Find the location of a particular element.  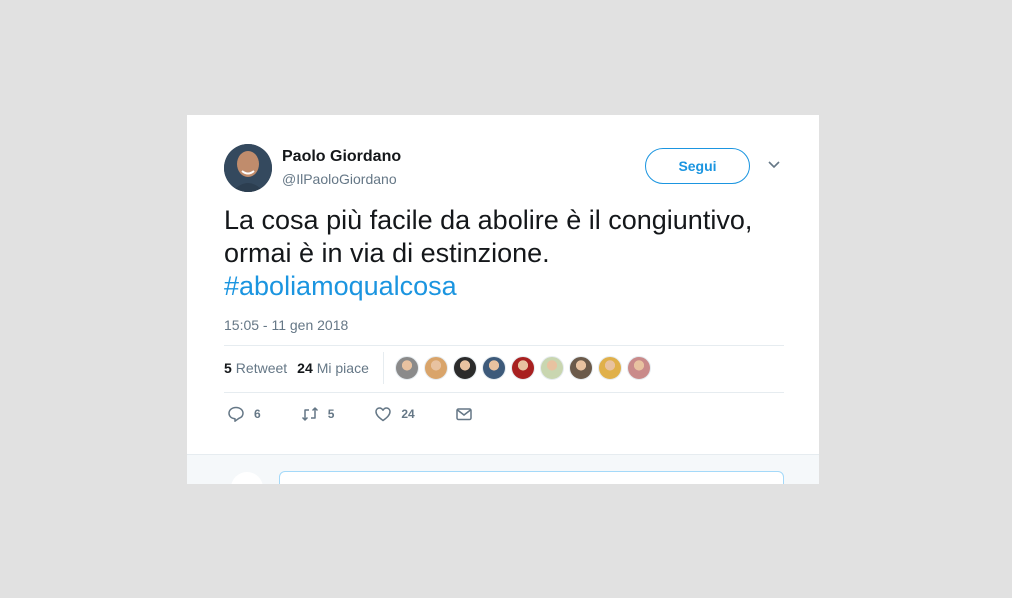

retweet-stat: 5 Retweet is located at coordinates (255, 368).